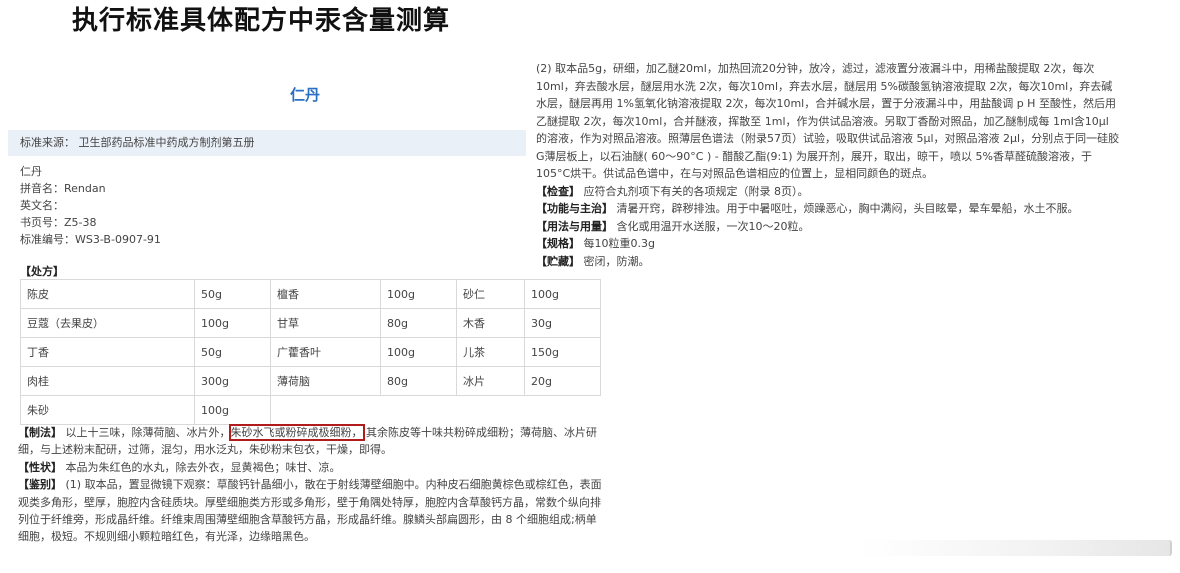 This screenshot has width=1180, height=573. I want to click on drug-title: 仁丹, so click(305, 95).